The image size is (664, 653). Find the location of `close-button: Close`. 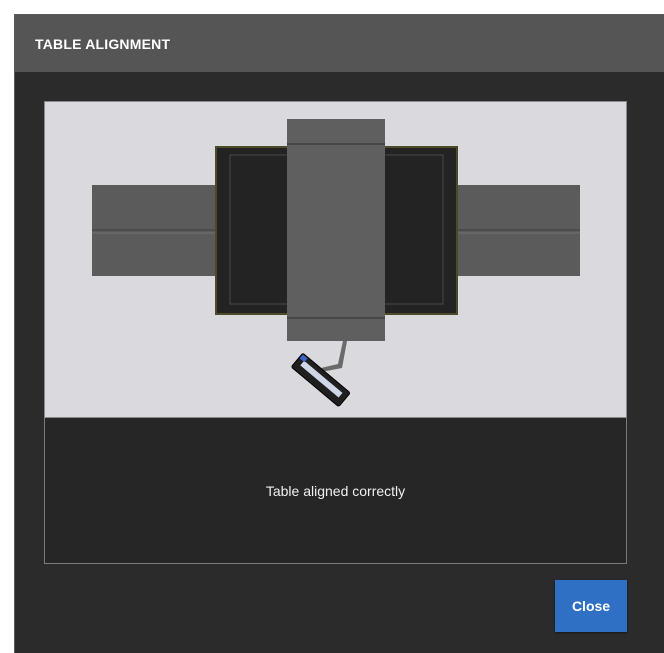

close-button: Close is located at coordinates (591, 606).